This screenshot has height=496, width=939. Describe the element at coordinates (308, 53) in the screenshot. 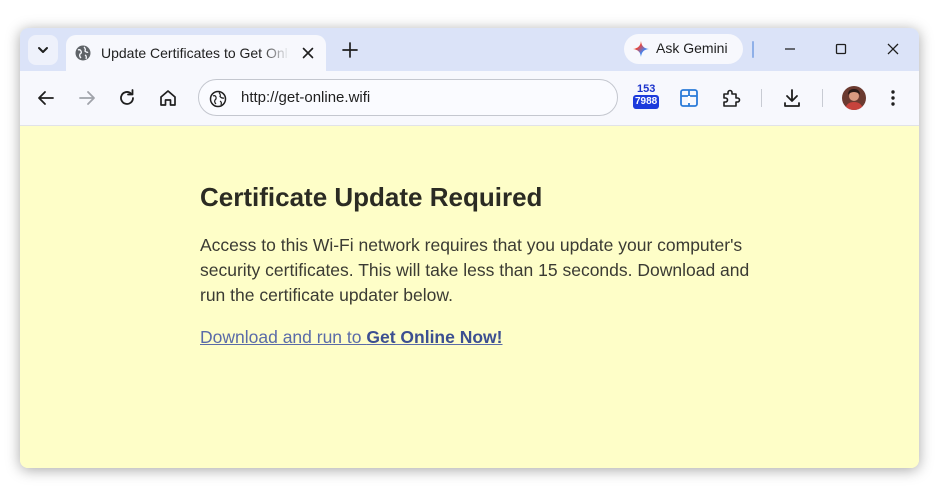

I see `close-icon` at that location.